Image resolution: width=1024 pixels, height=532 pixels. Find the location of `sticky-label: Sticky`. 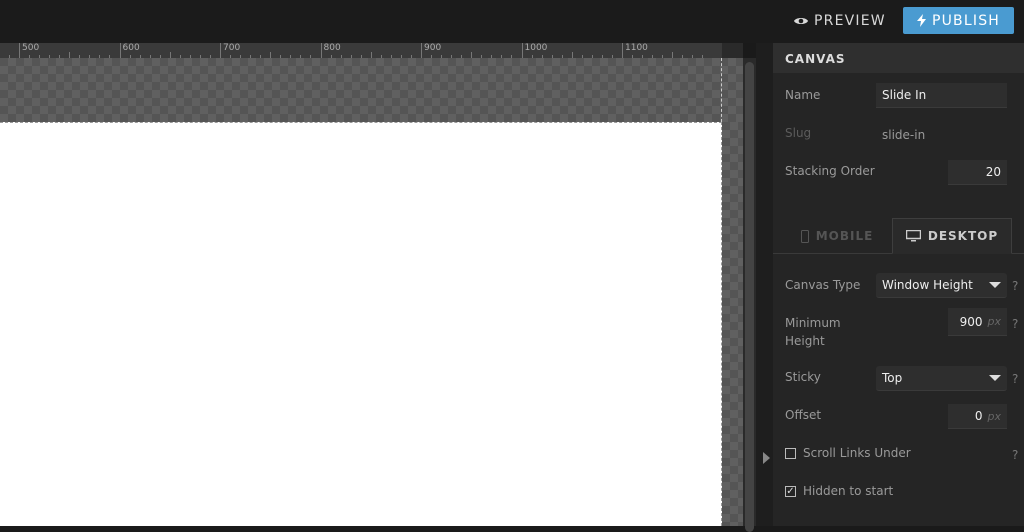

sticky-label: Sticky is located at coordinates (803, 377).